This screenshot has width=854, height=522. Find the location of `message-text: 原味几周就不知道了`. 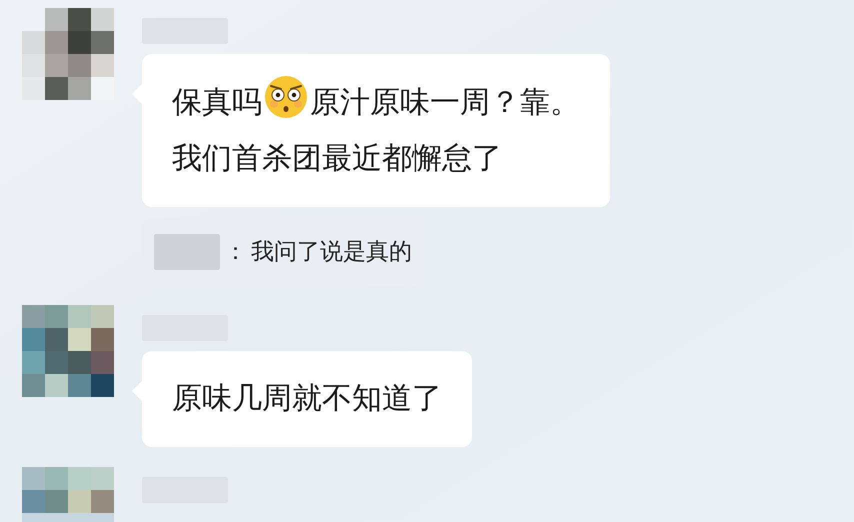

message-text: 原味几周就不知道了 is located at coordinates (307, 398).